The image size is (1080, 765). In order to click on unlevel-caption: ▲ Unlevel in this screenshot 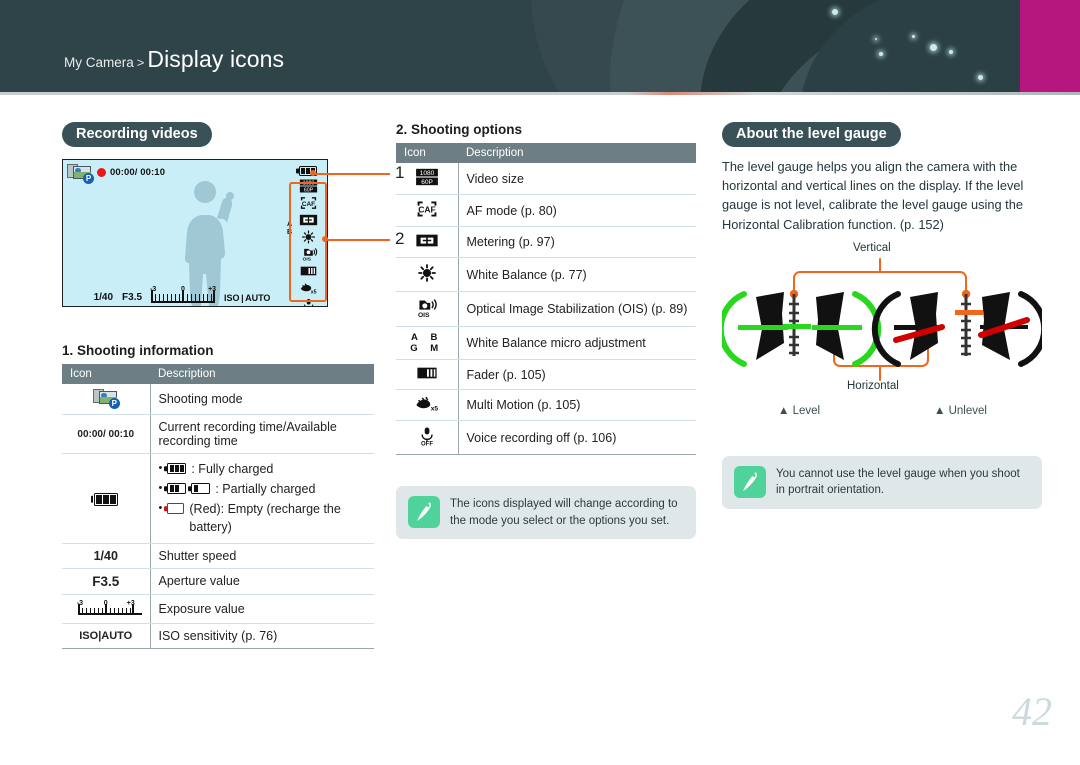, I will do `click(960, 410)`.